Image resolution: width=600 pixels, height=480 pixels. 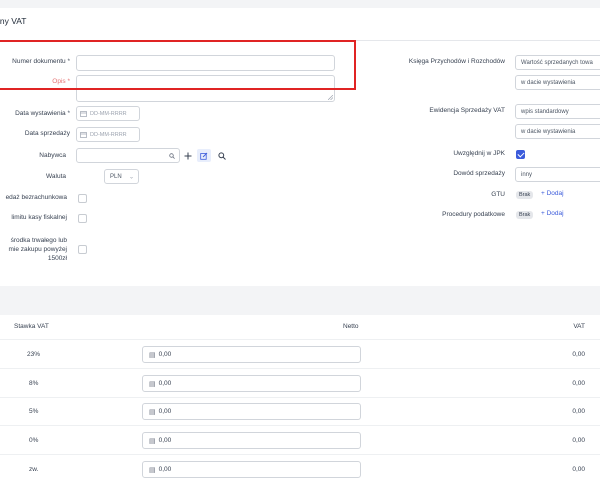 What do you see at coordinates (34, 440) in the screenshot?
I see `rate-0: 0%` at bounding box center [34, 440].